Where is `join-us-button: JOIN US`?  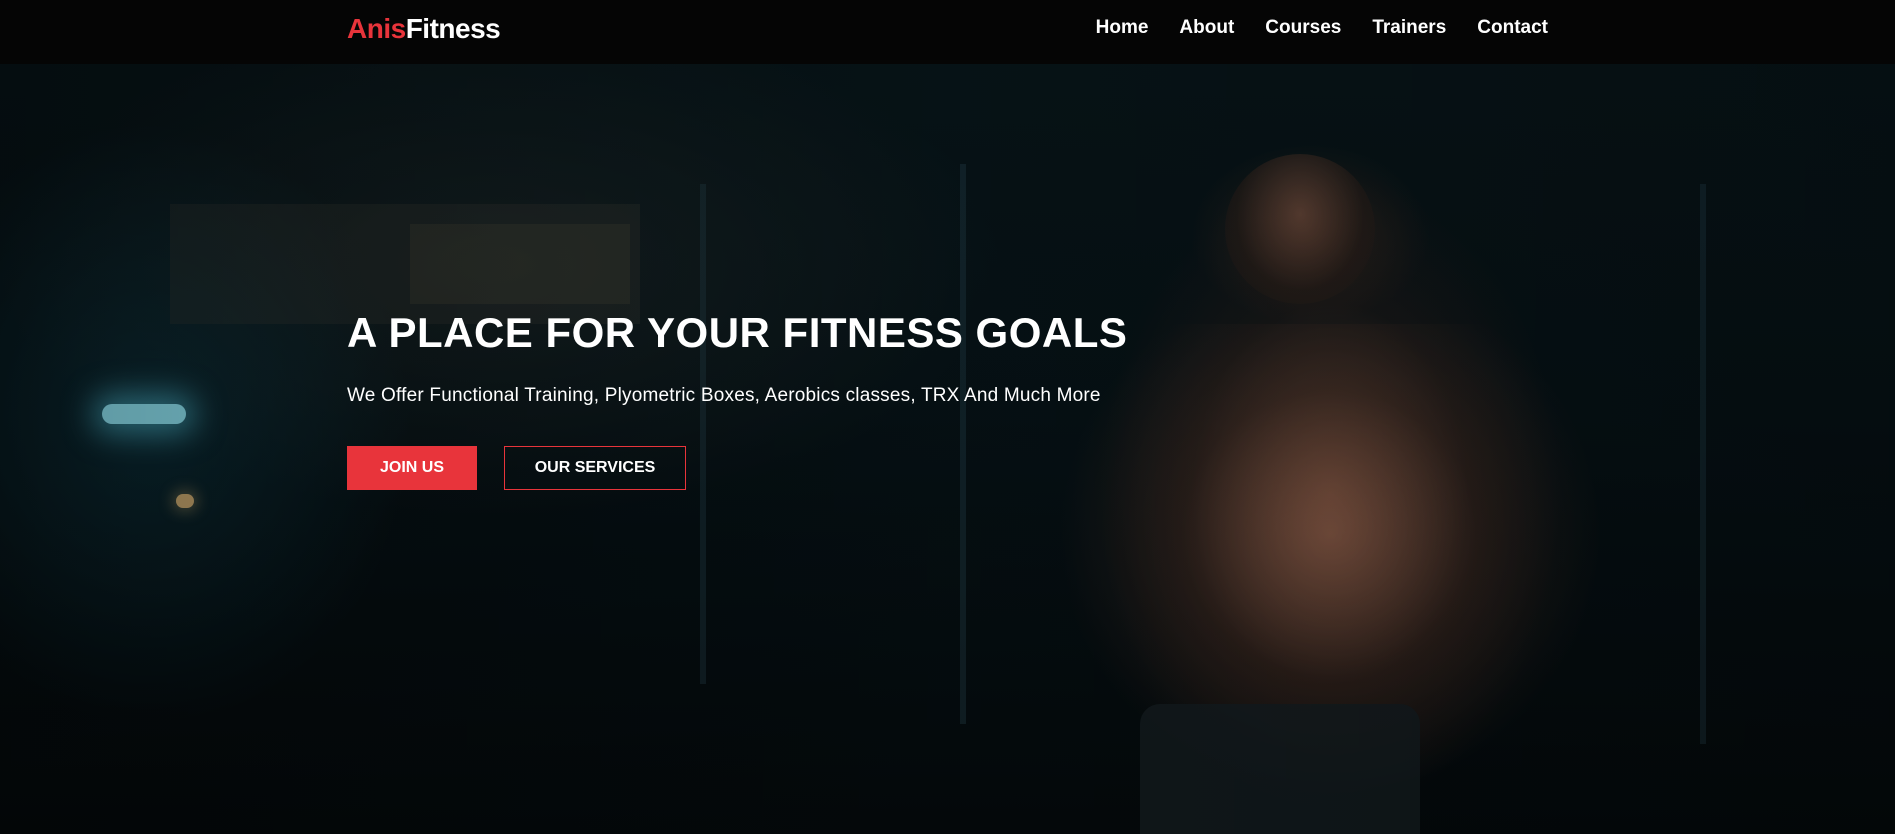 join-us-button: JOIN US is located at coordinates (412, 468).